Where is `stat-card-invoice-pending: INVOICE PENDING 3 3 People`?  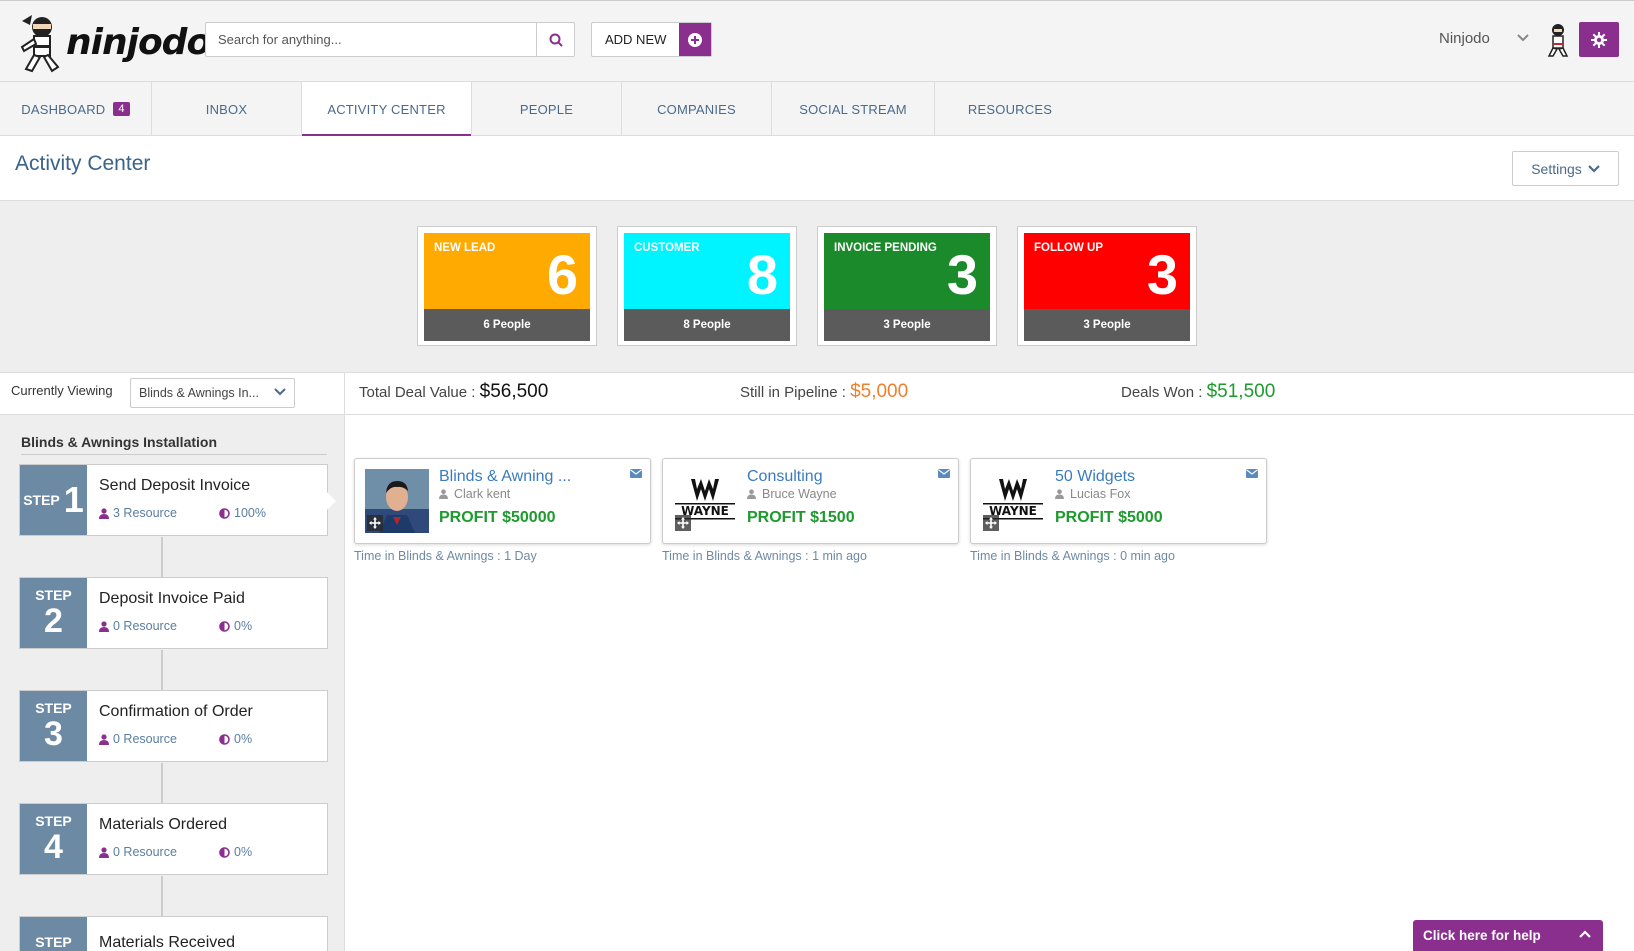 stat-card-invoice-pending: INVOICE PENDING 3 3 People is located at coordinates (907, 286).